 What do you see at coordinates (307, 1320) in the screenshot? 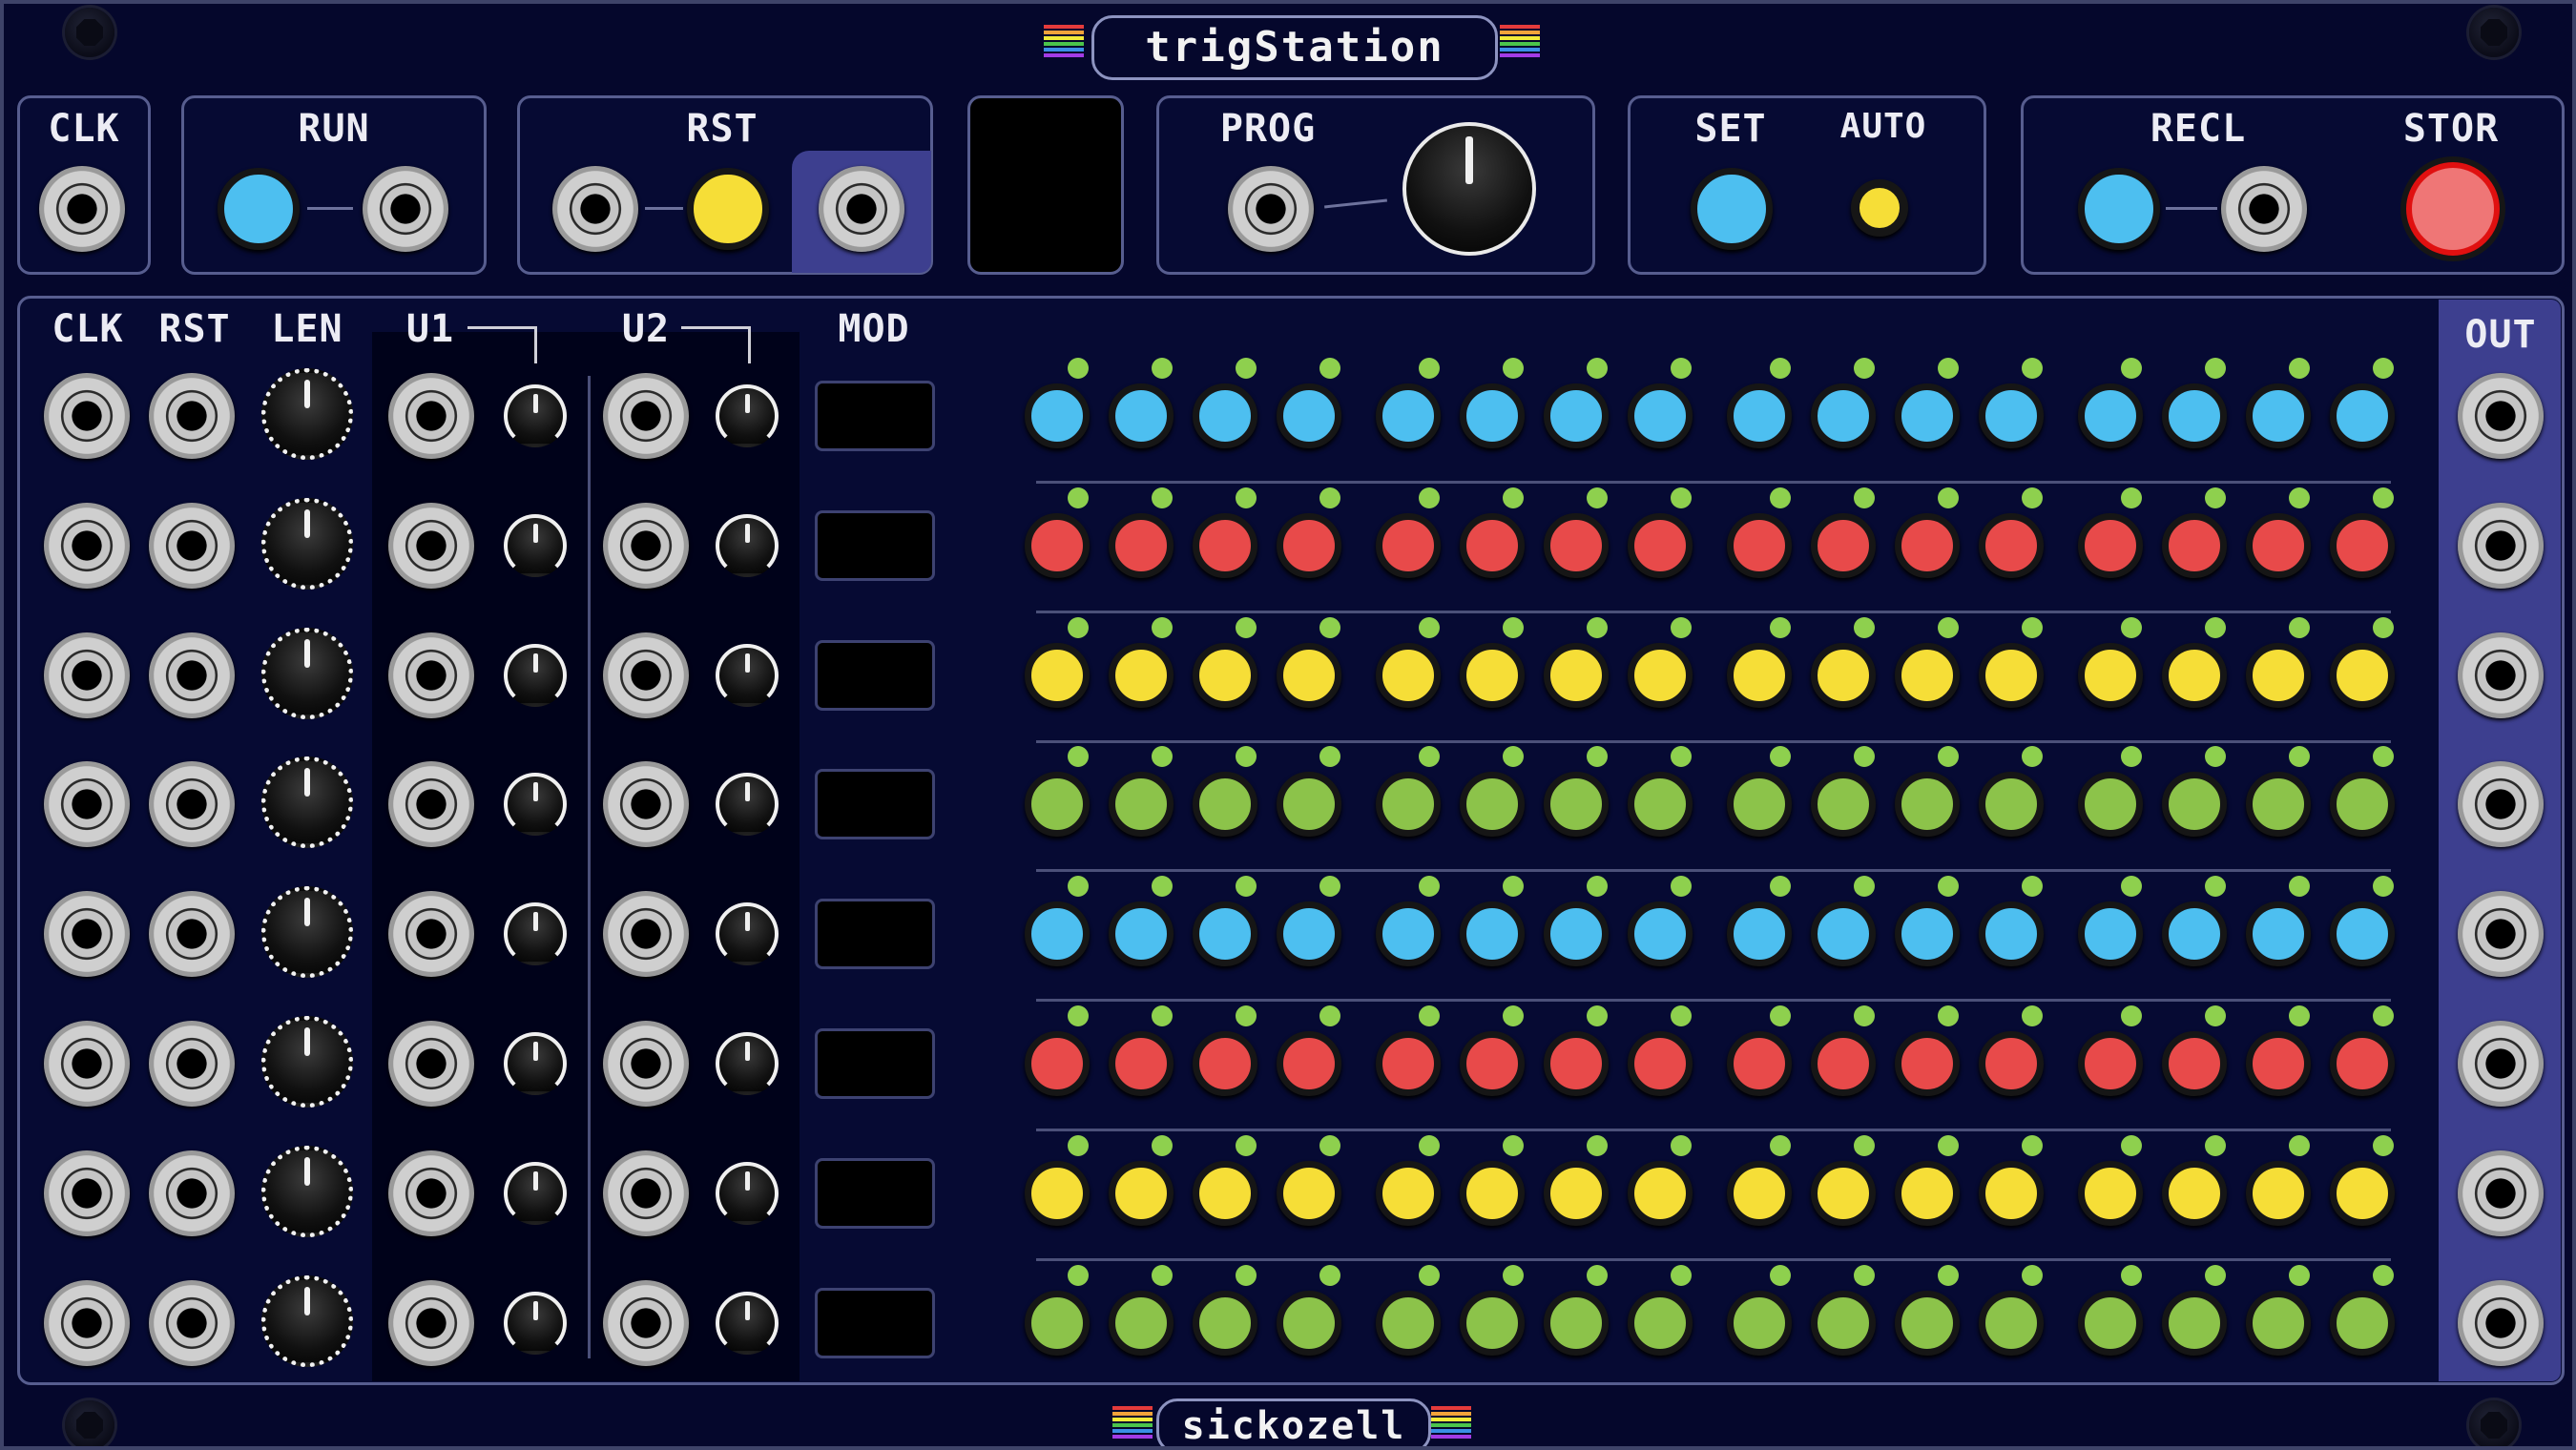
I see `track-8-len-knob` at bounding box center [307, 1320].